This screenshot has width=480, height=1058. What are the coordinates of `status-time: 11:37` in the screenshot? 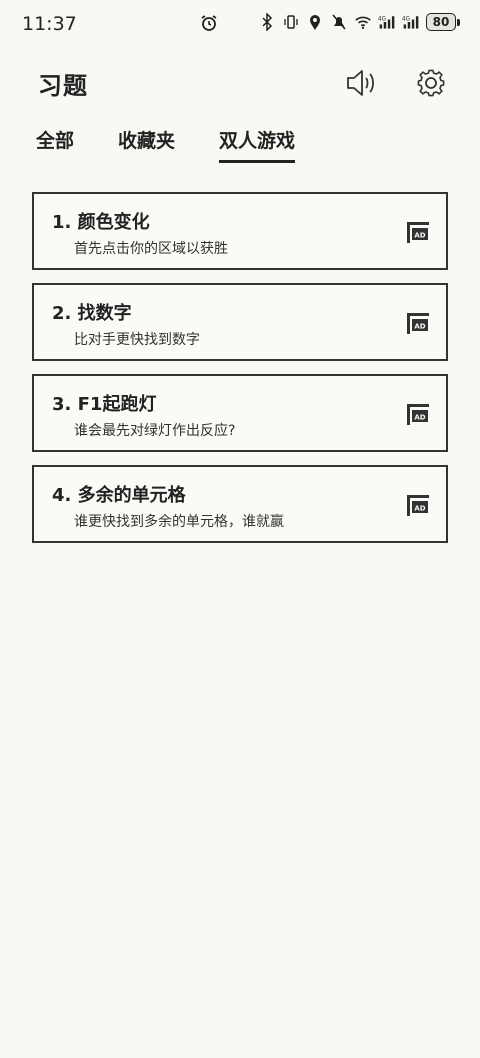 It's located at (49, 24).